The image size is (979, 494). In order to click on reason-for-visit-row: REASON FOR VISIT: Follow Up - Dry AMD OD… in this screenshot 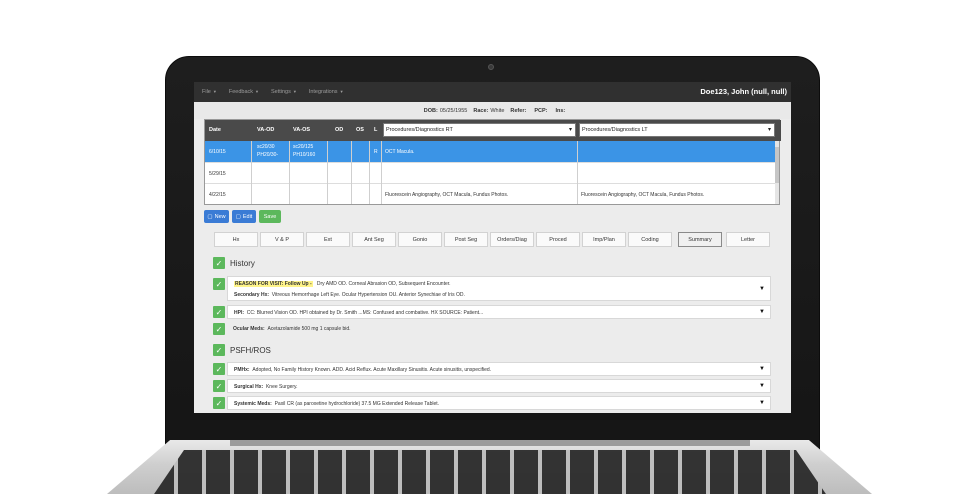, I will do `click(499, 288)`.